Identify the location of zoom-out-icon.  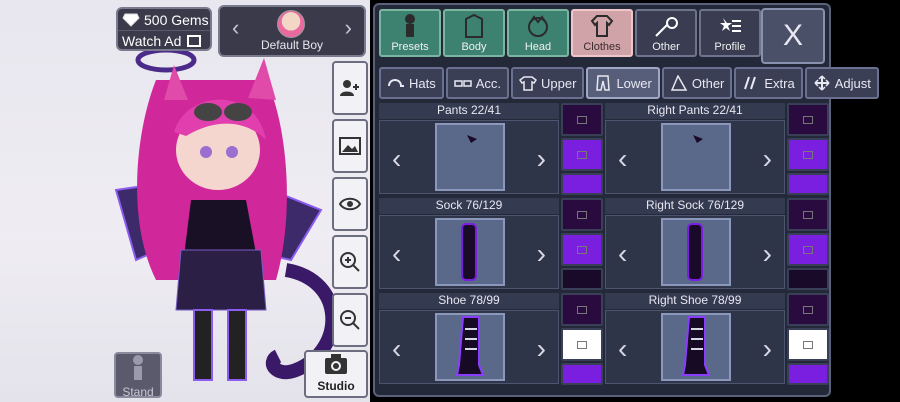
(350, 320).